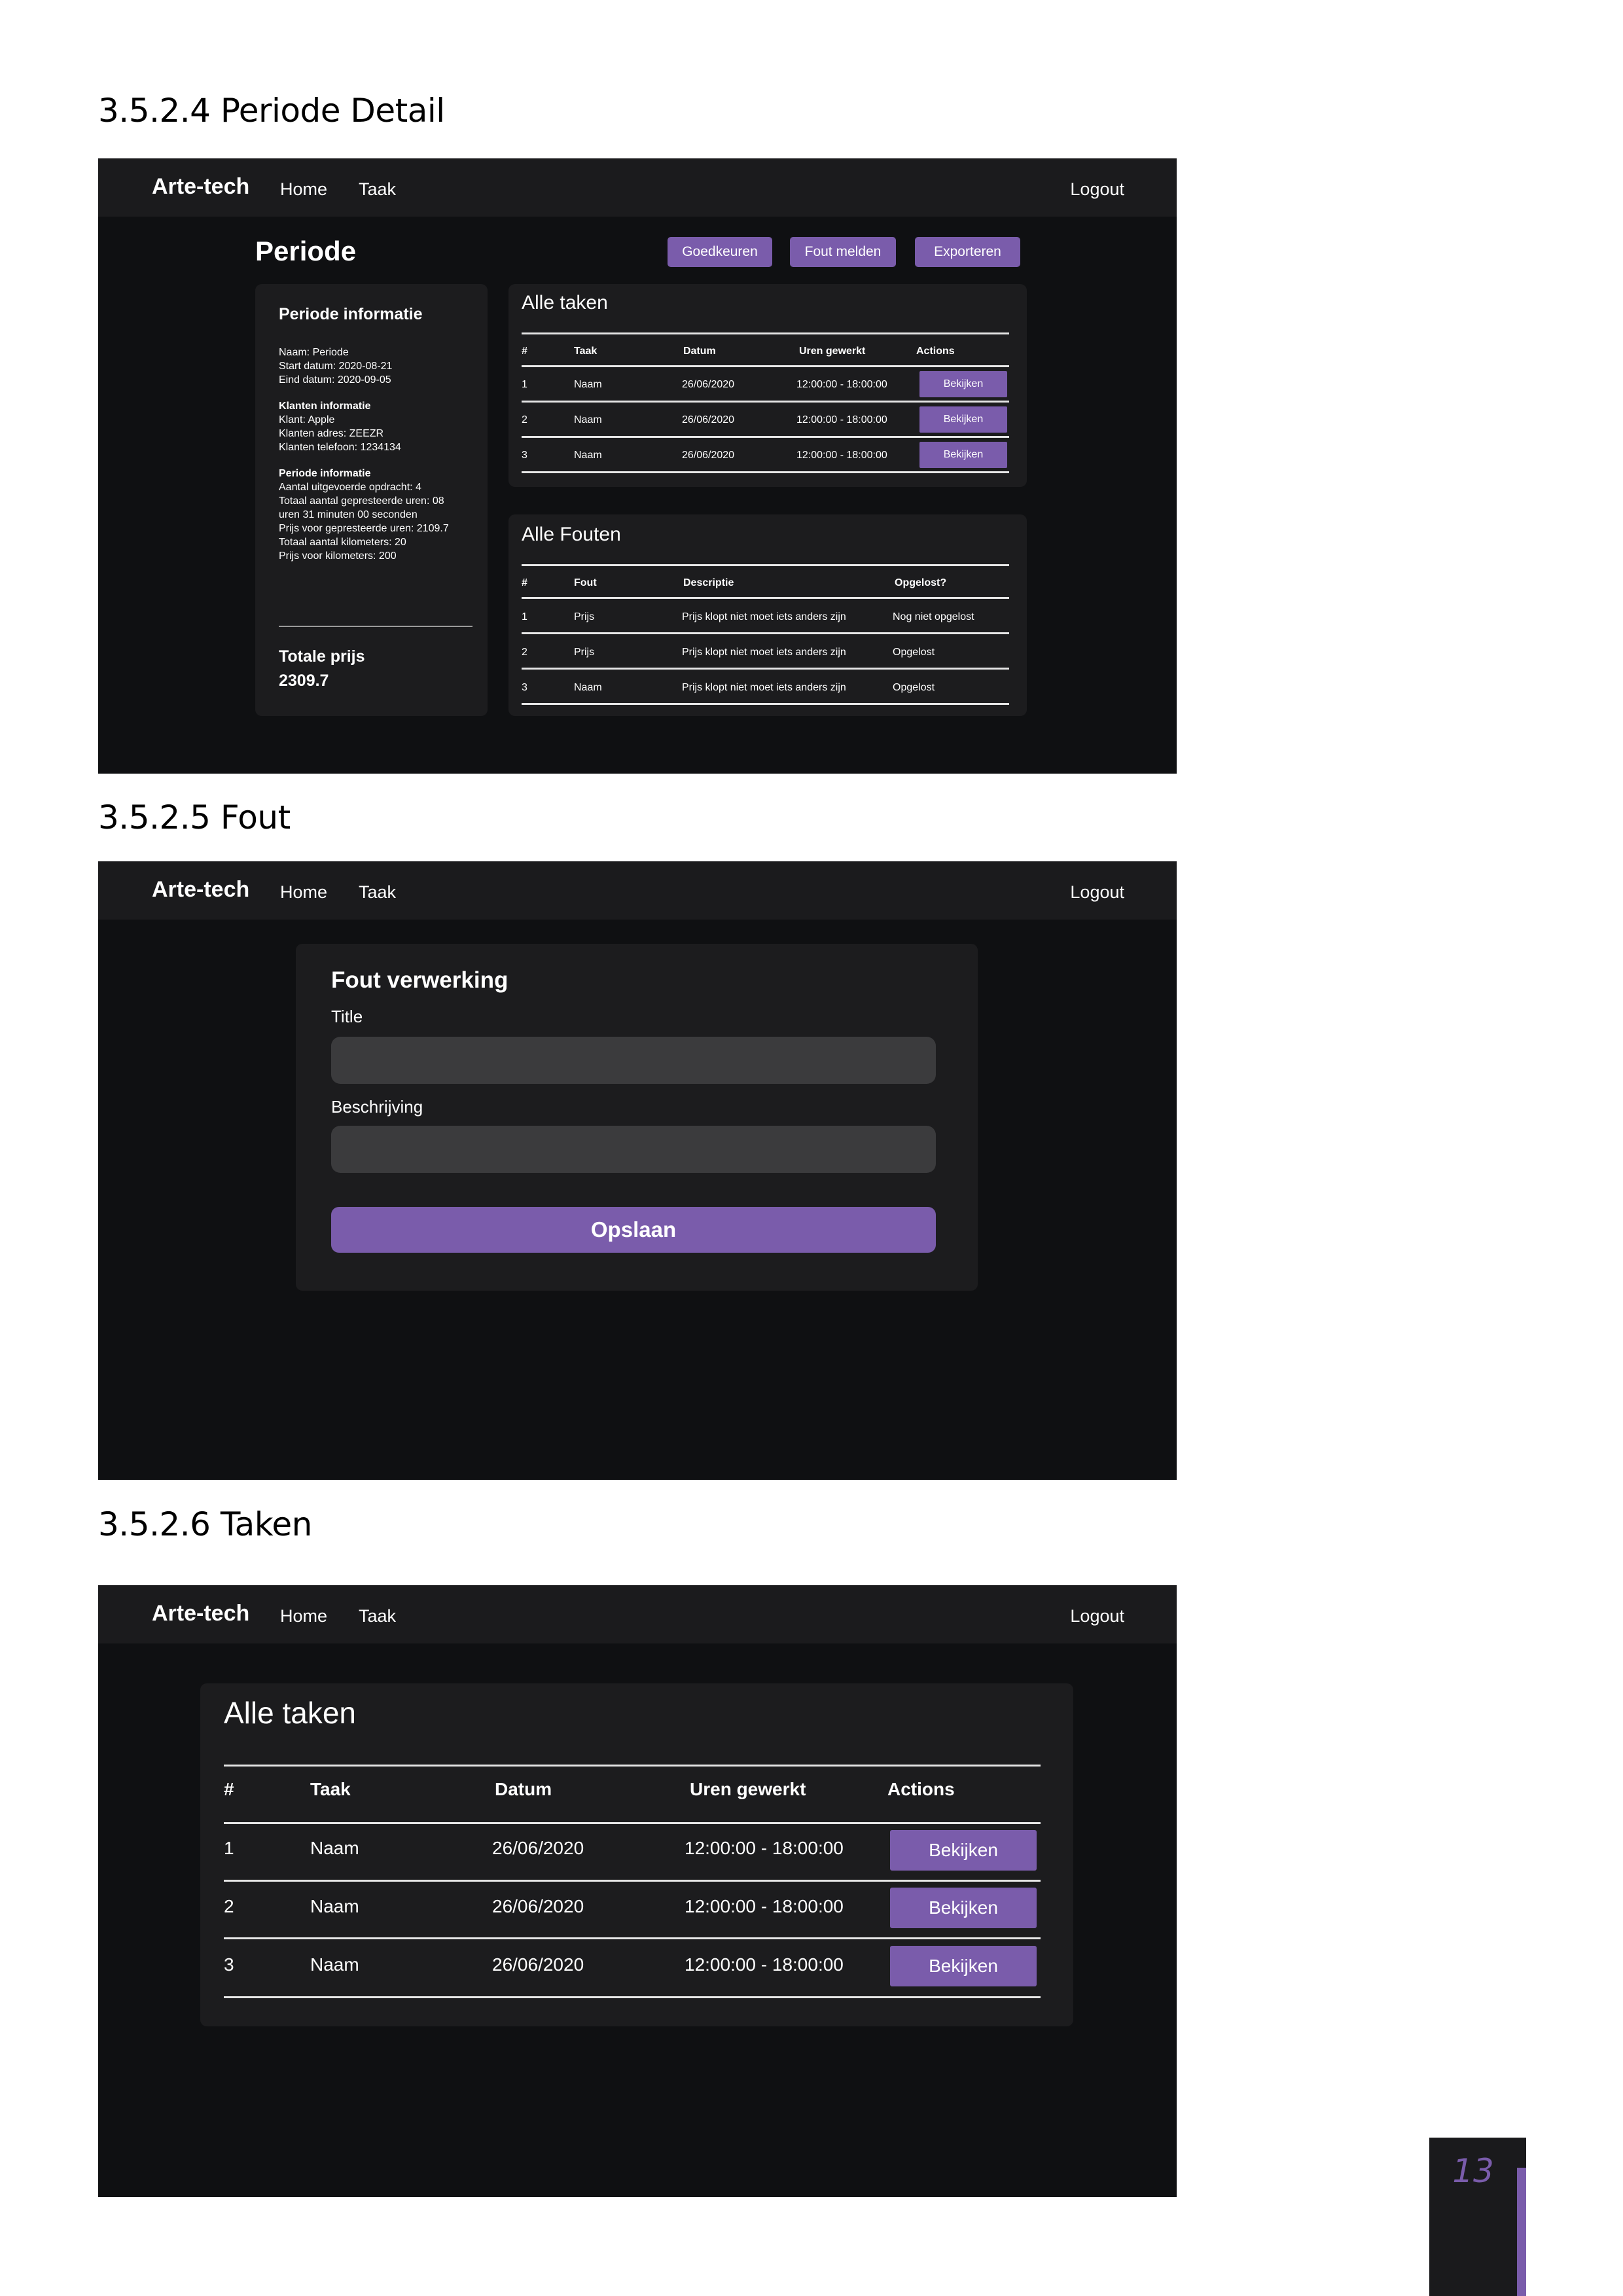 The image size is (1623, 2296). I want to click on info-klant: Klant: Apple, so click(307, 419).